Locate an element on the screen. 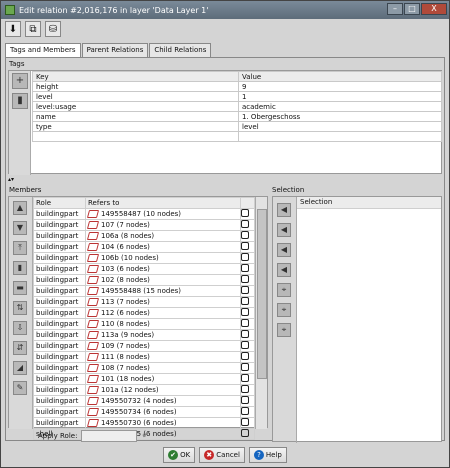 This screenshot has height=468, width=450. member-row: buildingpart 109 (7 nodes) is located at coordinates (144, 346).